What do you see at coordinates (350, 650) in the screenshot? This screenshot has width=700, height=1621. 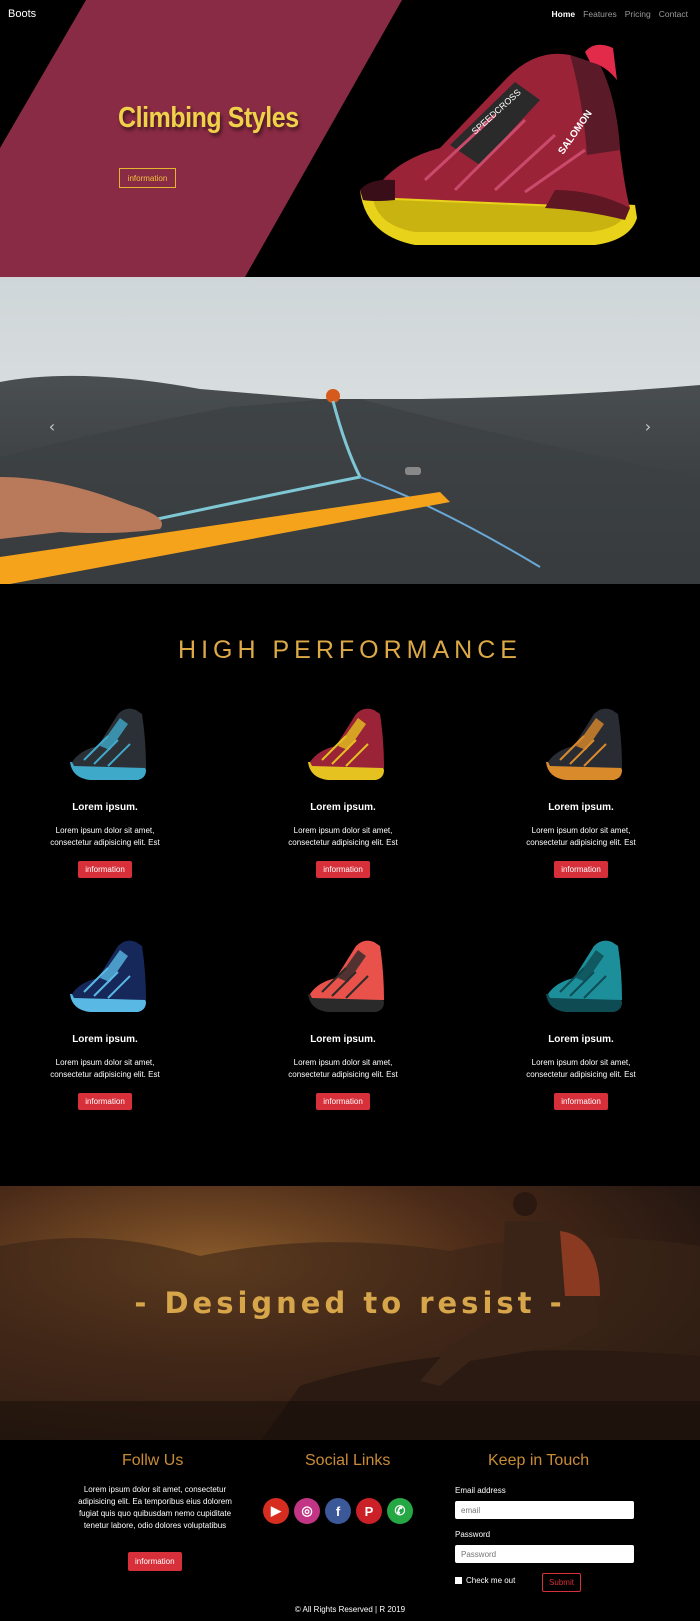 I see `section-title: HIGH PERFORMANCE` at bounding box center [350, 650].